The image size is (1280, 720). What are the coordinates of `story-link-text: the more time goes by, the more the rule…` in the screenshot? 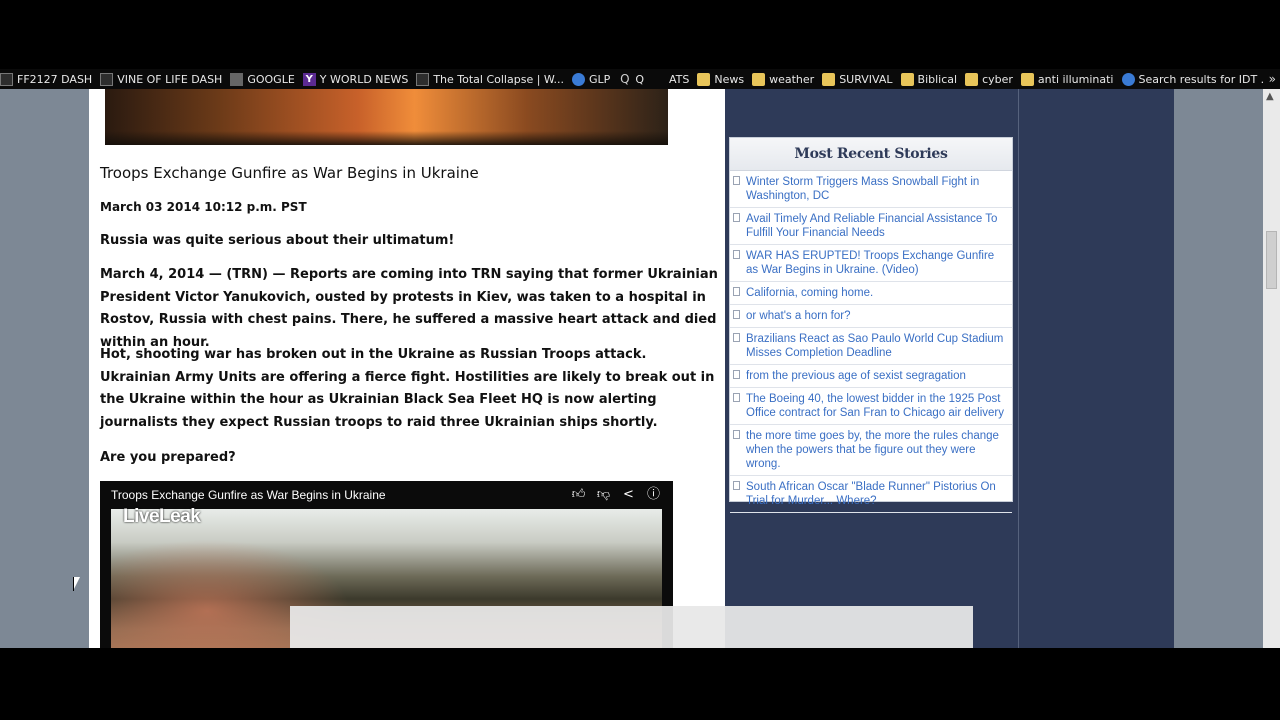 It's located at (872, 450).